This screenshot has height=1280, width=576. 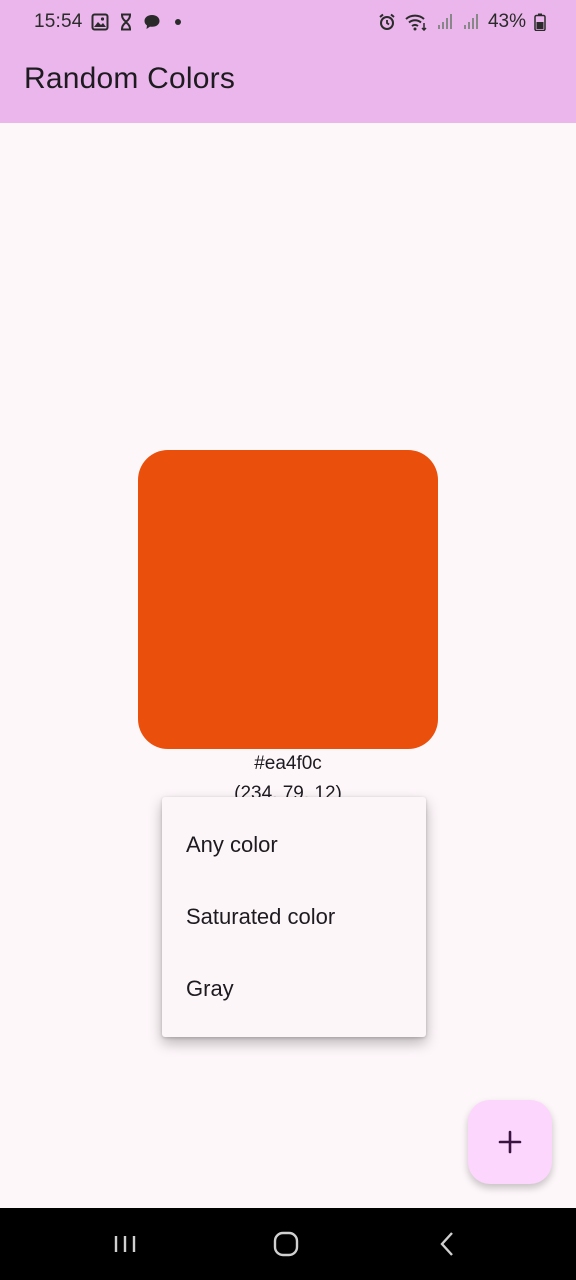 I want to click on top-bar: 15:54 43% Random Colors, so click(x=288, y=61).